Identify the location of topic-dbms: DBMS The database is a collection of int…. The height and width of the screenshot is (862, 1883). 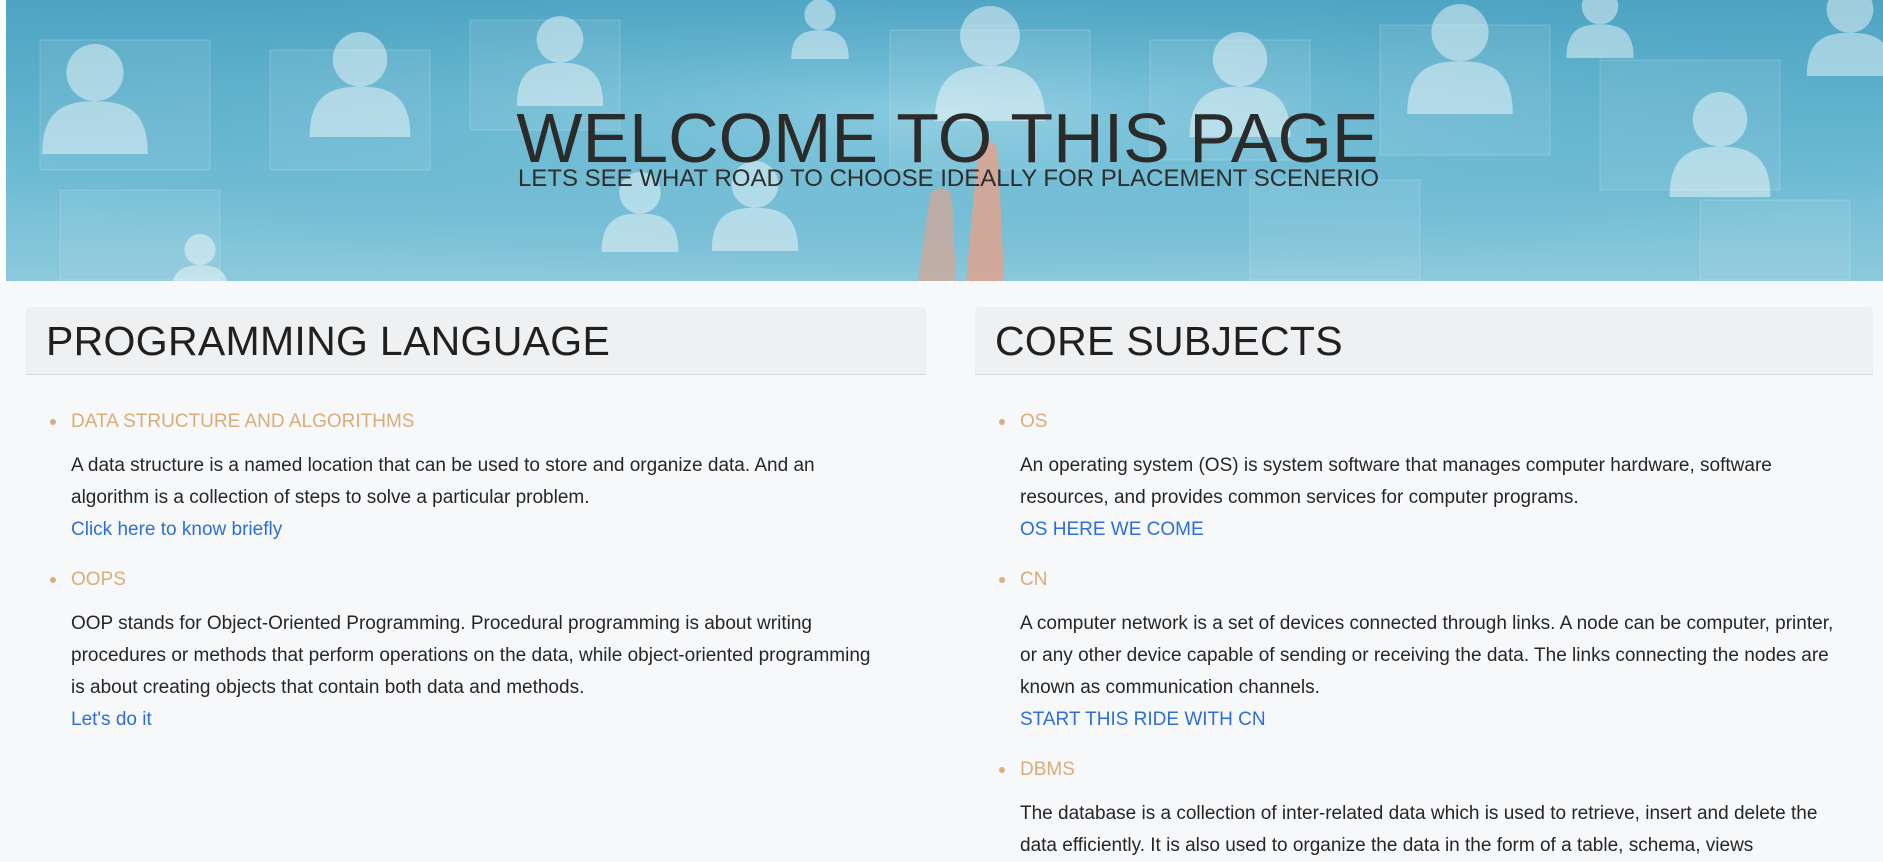
(1436, 809).